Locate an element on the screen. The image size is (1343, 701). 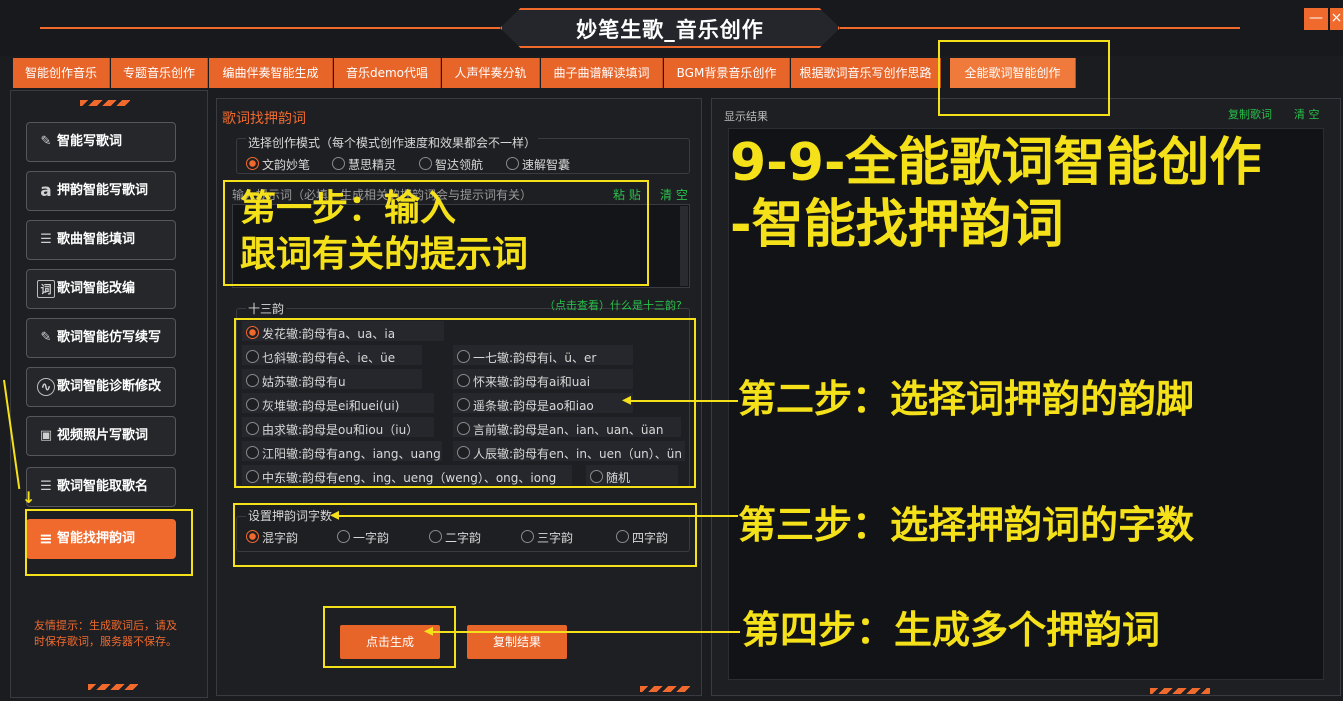
tab-bgm: BGM背景音乐创作 is located at coordinates (727, 73).